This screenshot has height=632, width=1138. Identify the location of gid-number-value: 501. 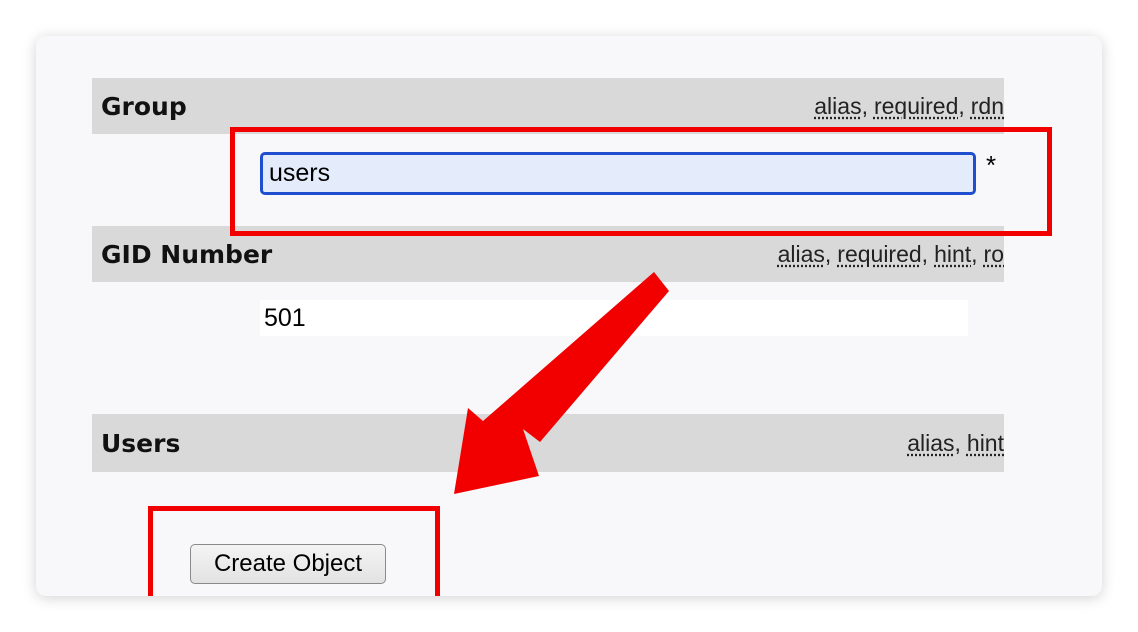
(614, 318).